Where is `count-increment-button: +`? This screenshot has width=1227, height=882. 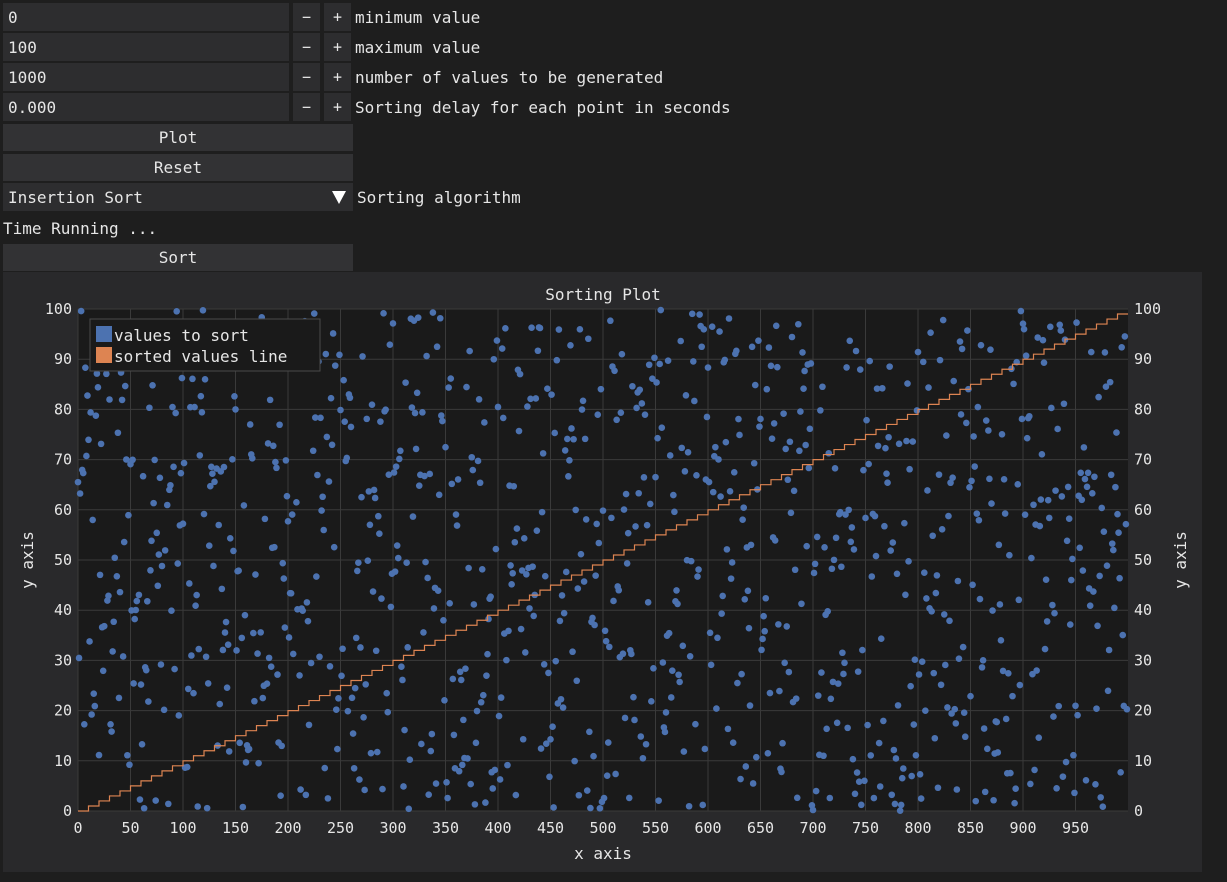
count-increment-button: + is located at coordinates (337, 77).